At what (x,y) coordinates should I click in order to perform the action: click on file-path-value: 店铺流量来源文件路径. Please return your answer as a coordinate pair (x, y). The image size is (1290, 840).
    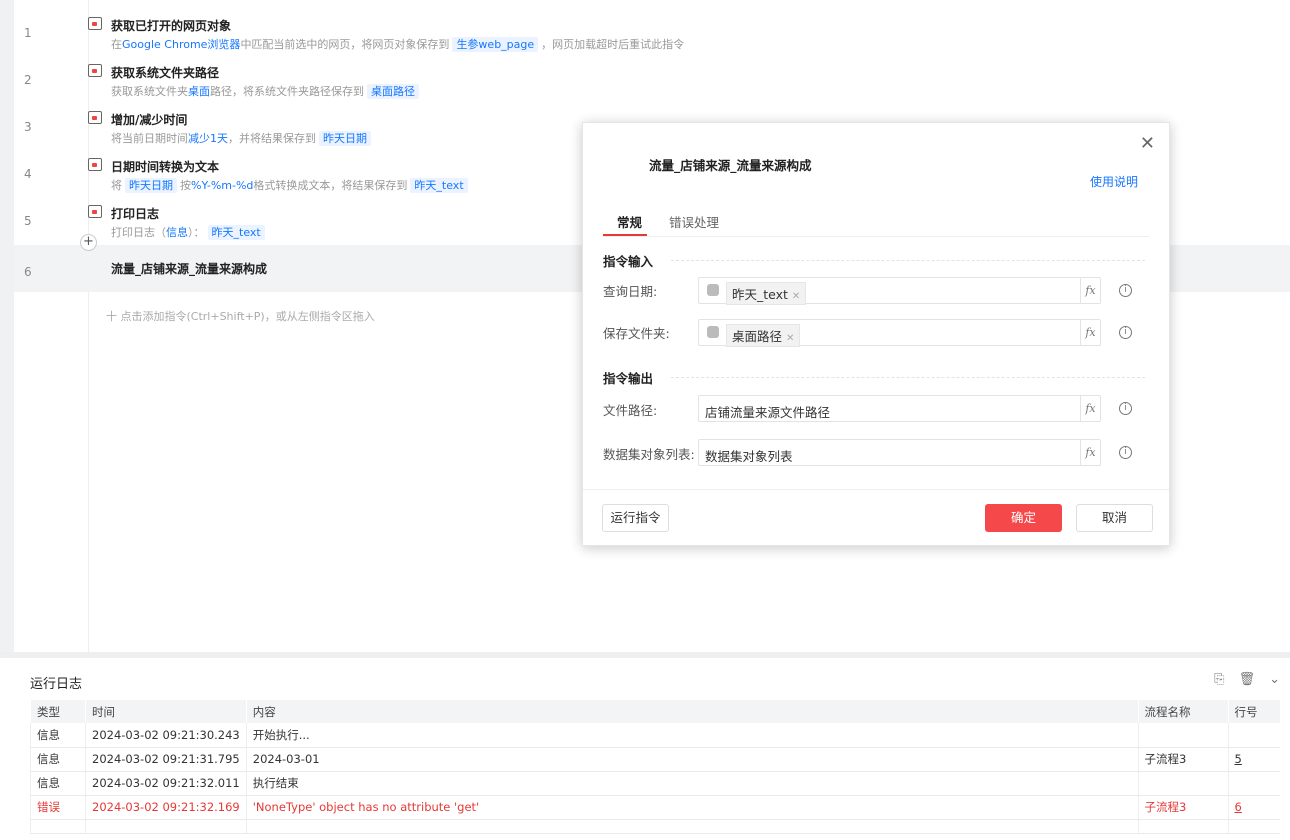
    Looking at the image, I should click on (768, 412).